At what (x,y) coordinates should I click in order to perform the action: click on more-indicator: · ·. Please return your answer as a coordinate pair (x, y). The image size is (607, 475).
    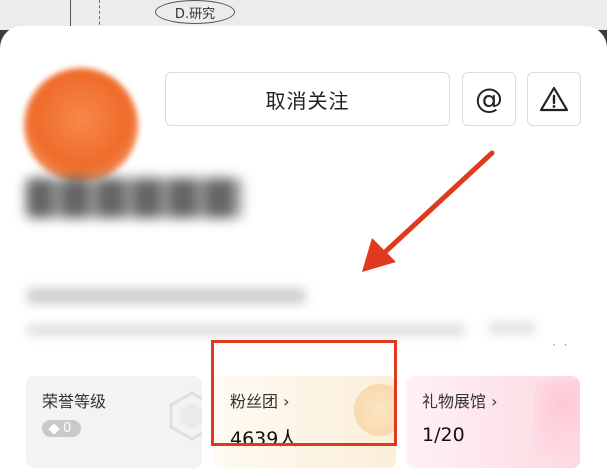
    Looking at the image, I should click on (560, 345).